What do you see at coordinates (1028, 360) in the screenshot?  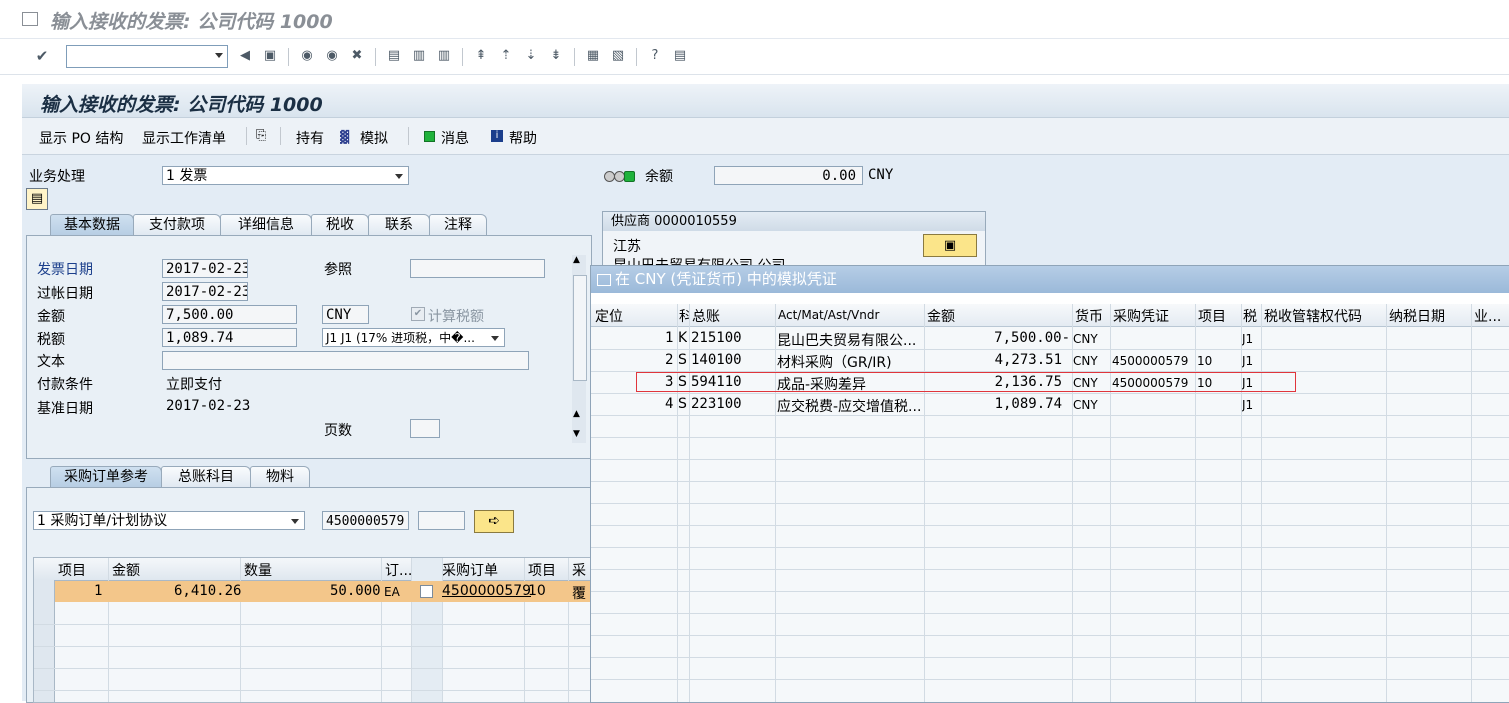 I see `row2-amount: 4,273.51` at bounding box center [1028, 360].